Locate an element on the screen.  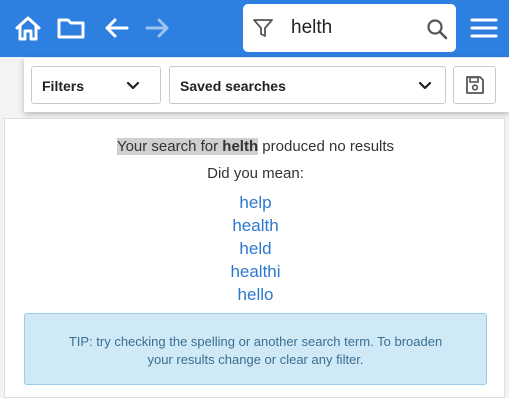
highlighted-message: Your search for helth is located at coordinates (187, 146).